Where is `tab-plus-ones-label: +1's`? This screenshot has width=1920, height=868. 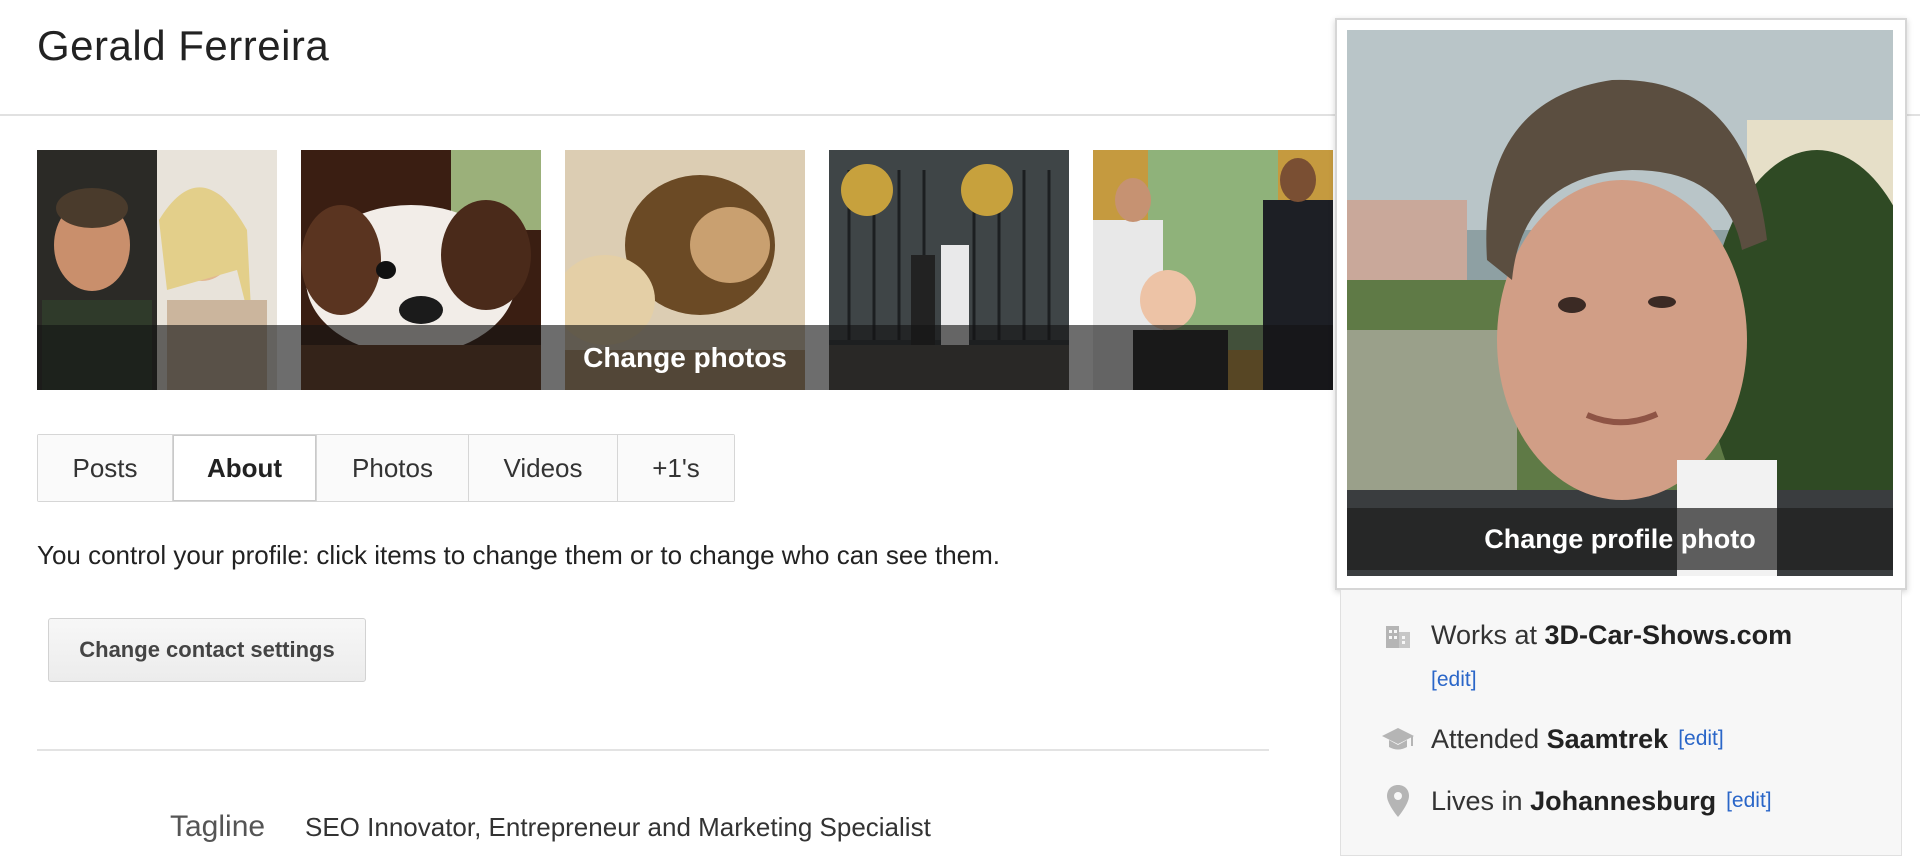
tab-plus-ones-label: +1's is located at coordinates (676, 467).